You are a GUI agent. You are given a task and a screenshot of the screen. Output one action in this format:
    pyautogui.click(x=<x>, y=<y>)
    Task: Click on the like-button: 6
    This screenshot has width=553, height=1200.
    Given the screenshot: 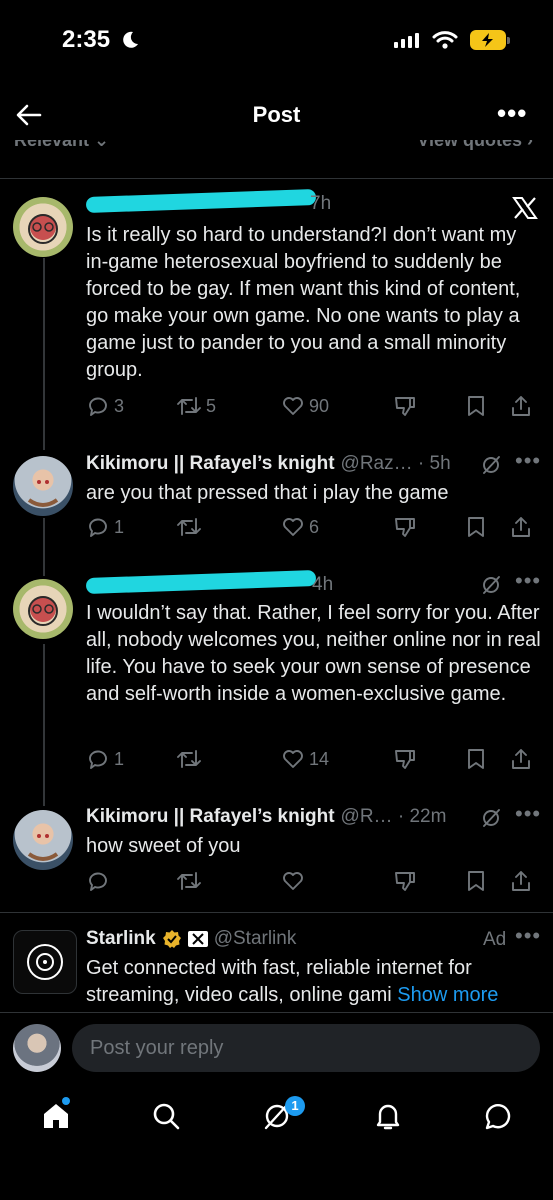 What is the action you would take?
    pyautogui.click(x=337, y=527)
    